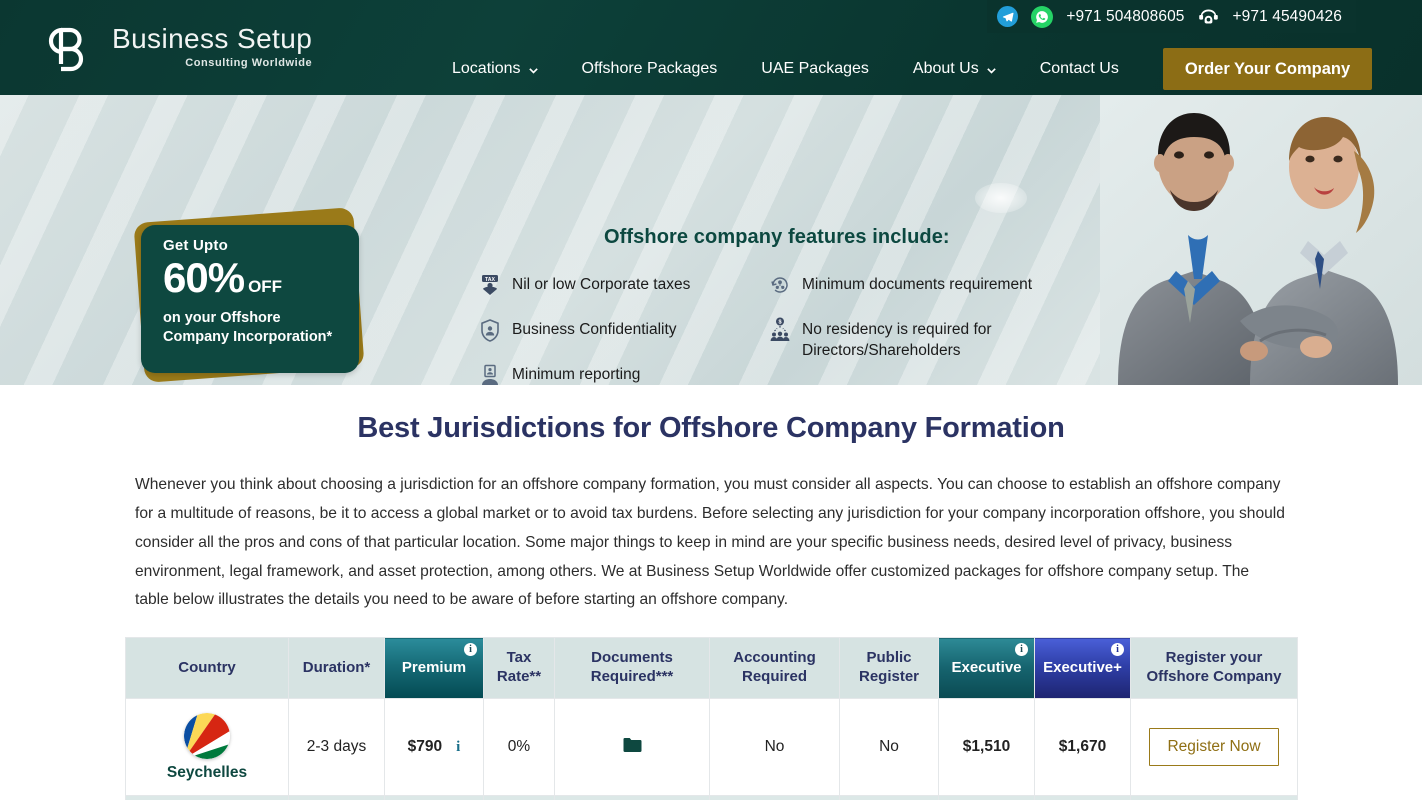 This screenshot has width=1422, height=800. I want to click on feature-label: Nil or low Corporate taxes, so click(601, 284).